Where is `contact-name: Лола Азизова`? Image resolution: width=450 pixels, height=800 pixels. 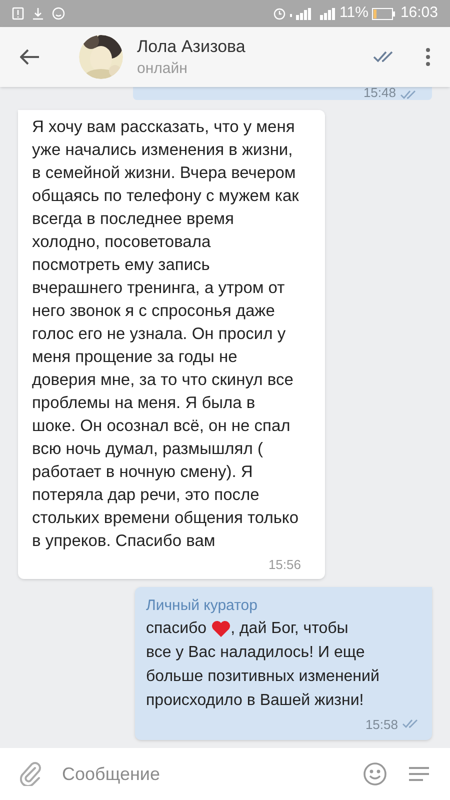 contact-name: Лола Азизова is located at coordinates (191, 47).